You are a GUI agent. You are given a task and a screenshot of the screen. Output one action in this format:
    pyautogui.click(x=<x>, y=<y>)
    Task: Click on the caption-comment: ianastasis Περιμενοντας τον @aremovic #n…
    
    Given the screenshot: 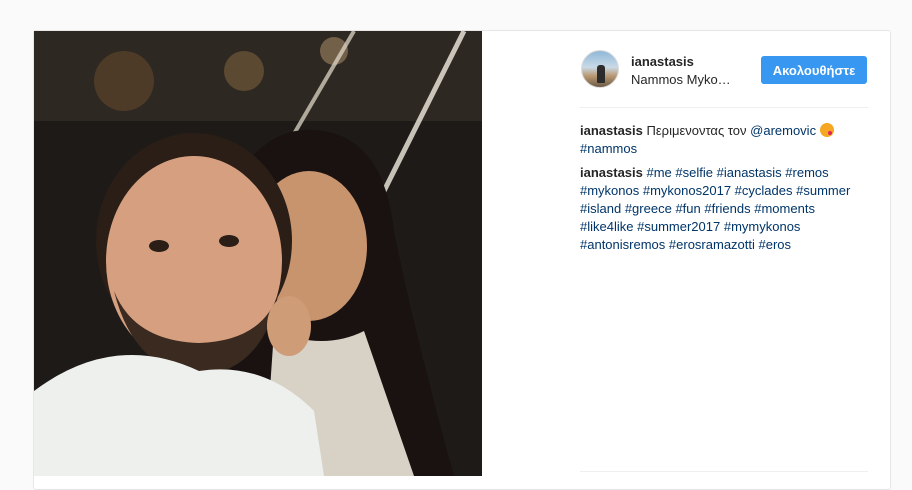 What is the action you would take?
    pyautogui.click(x=724, y=140)
    